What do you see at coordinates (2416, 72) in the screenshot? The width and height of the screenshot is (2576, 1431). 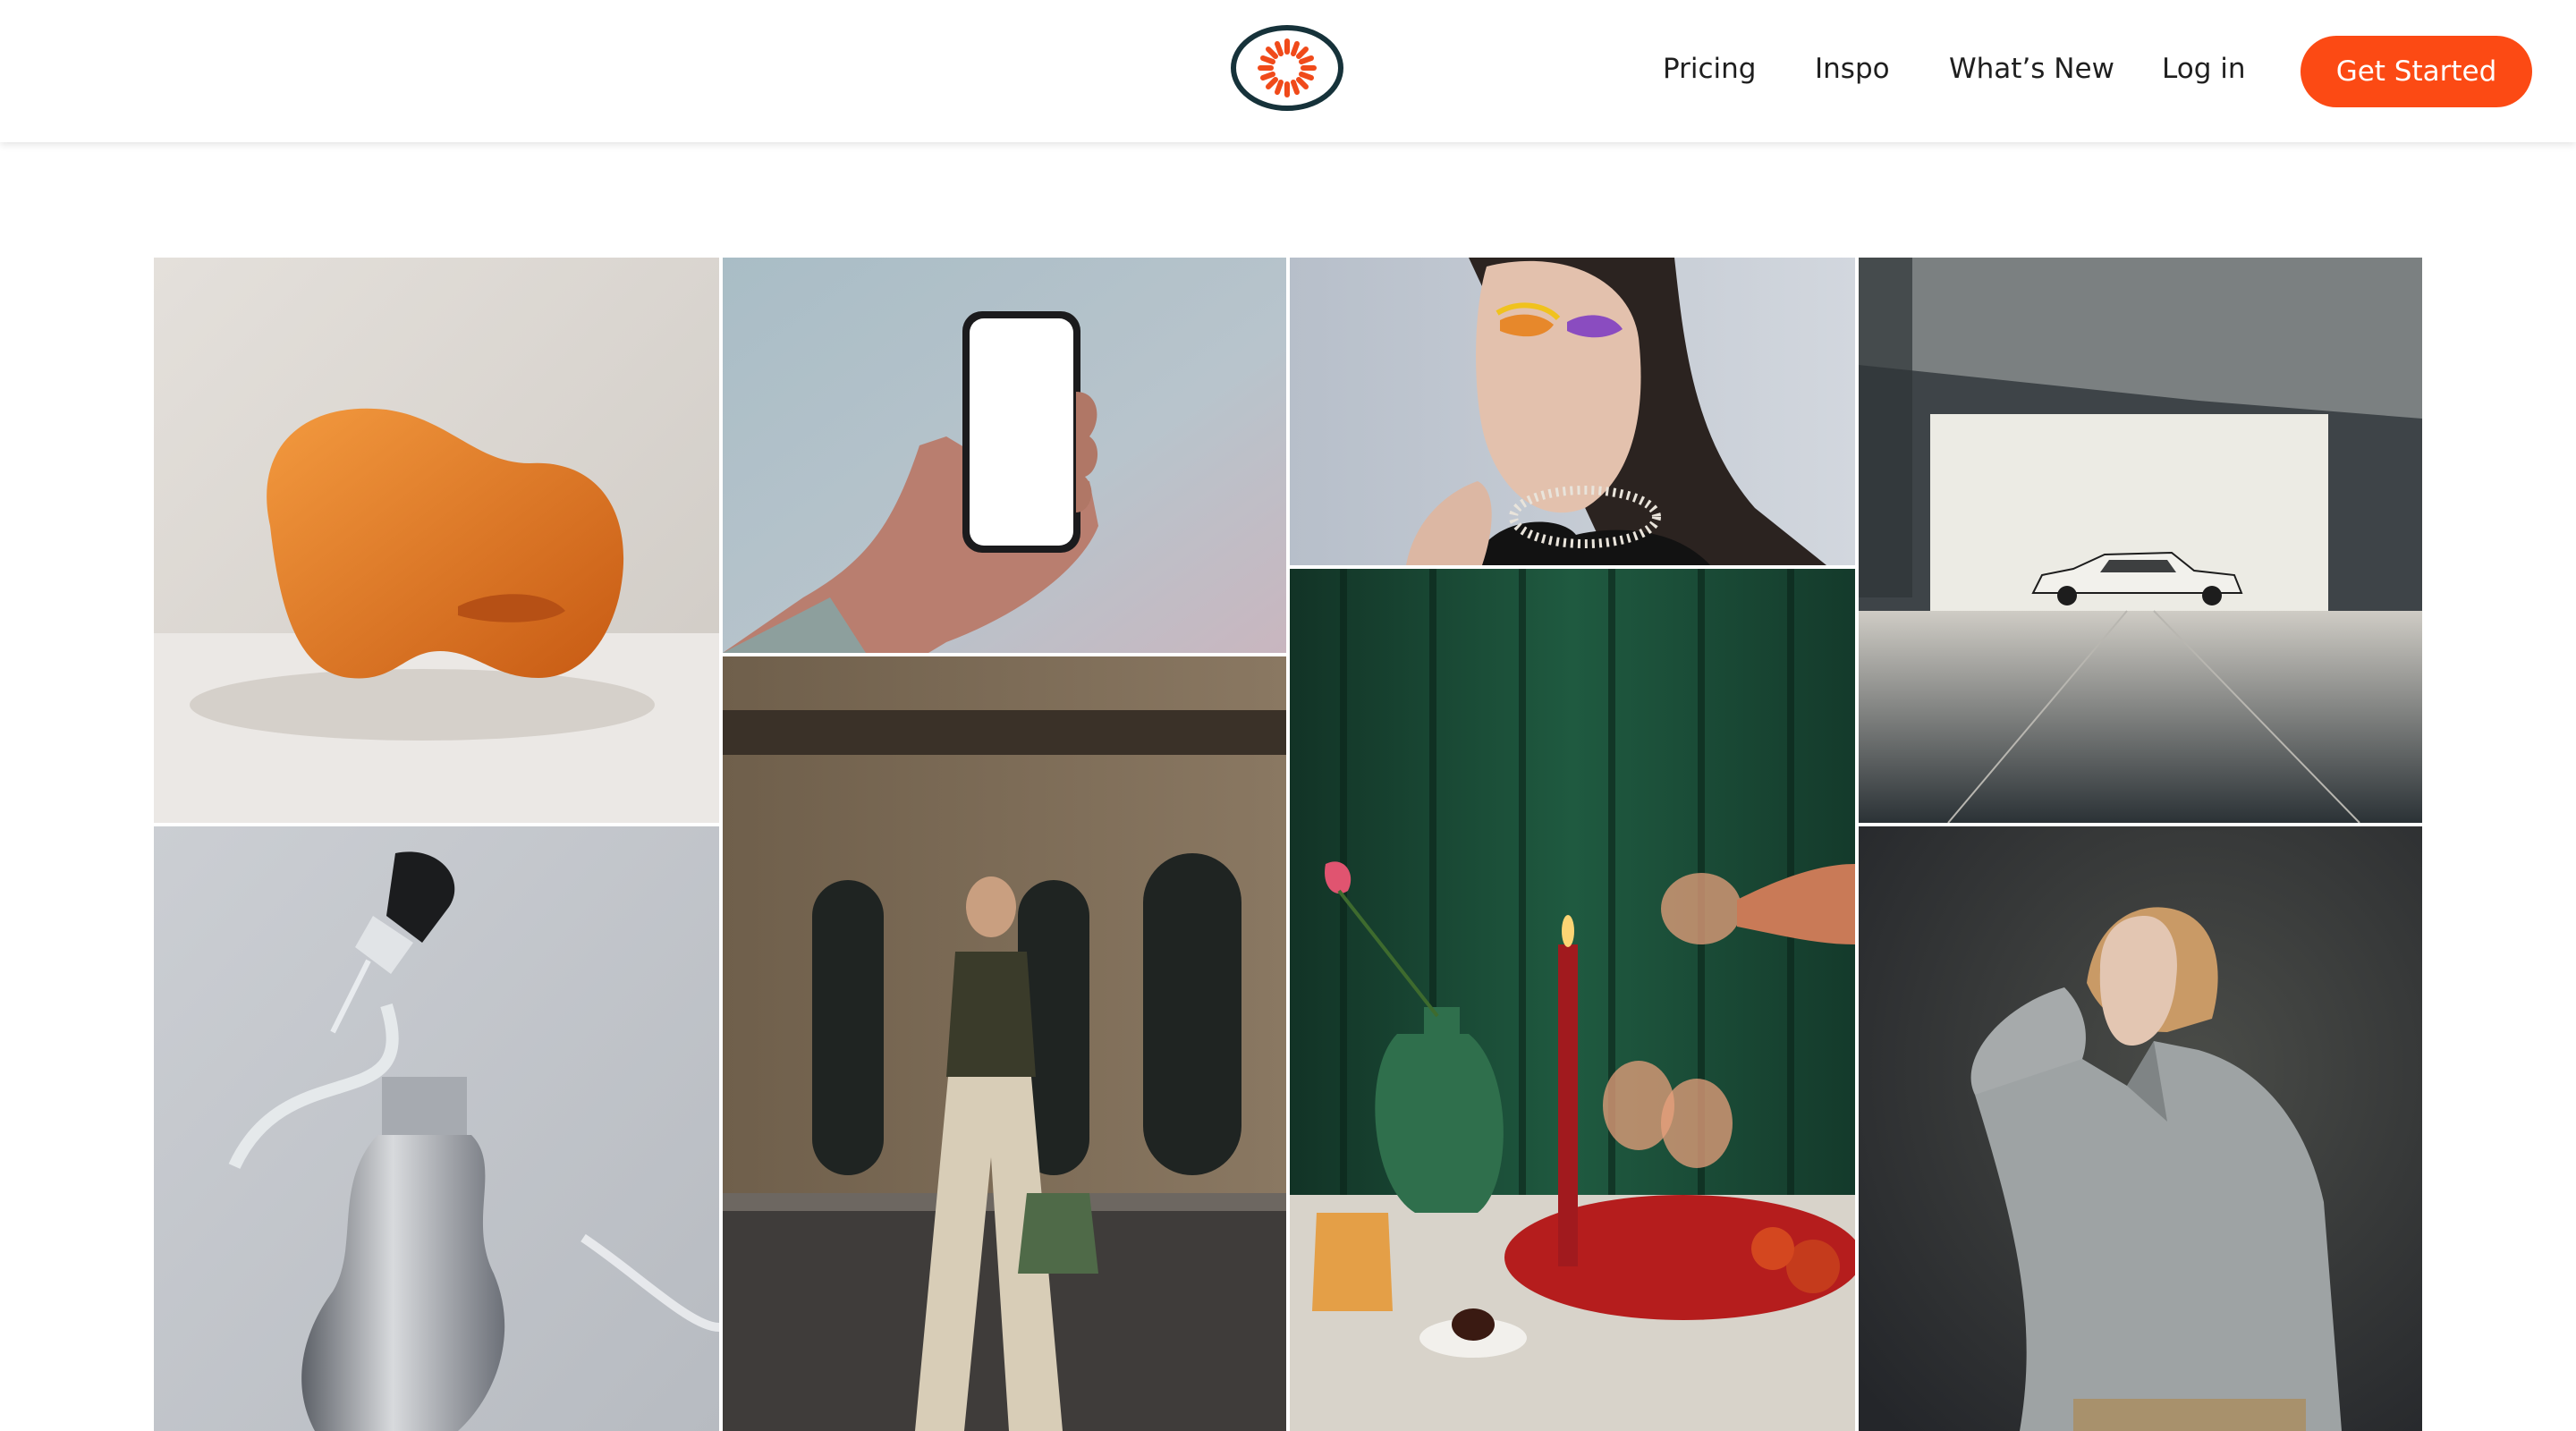 I see `get-started-button: Get Started` at bounding box center [2416, 72].